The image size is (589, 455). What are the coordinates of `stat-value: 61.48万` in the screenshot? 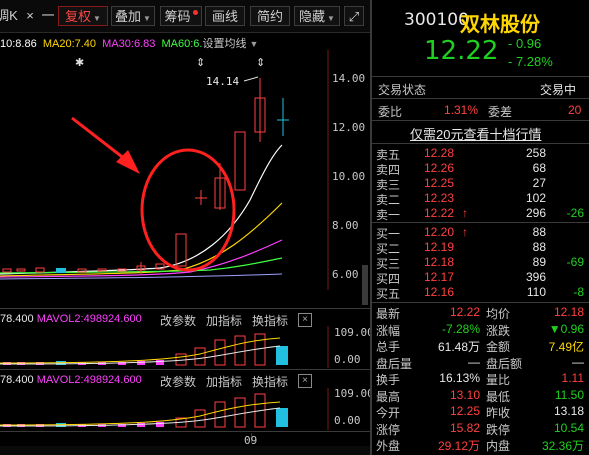 It's located at (458, 347).